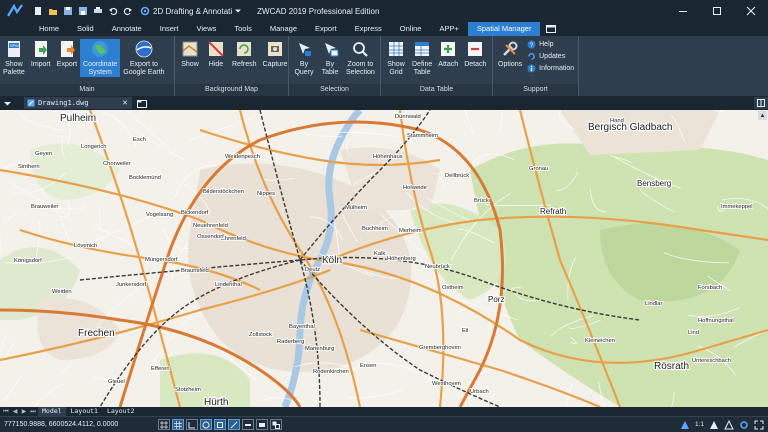 This screenshot has height=432, width=768. Describe the element at coordinates (326, 29) in the screenshot. I see `tab-export: Export` at that location.